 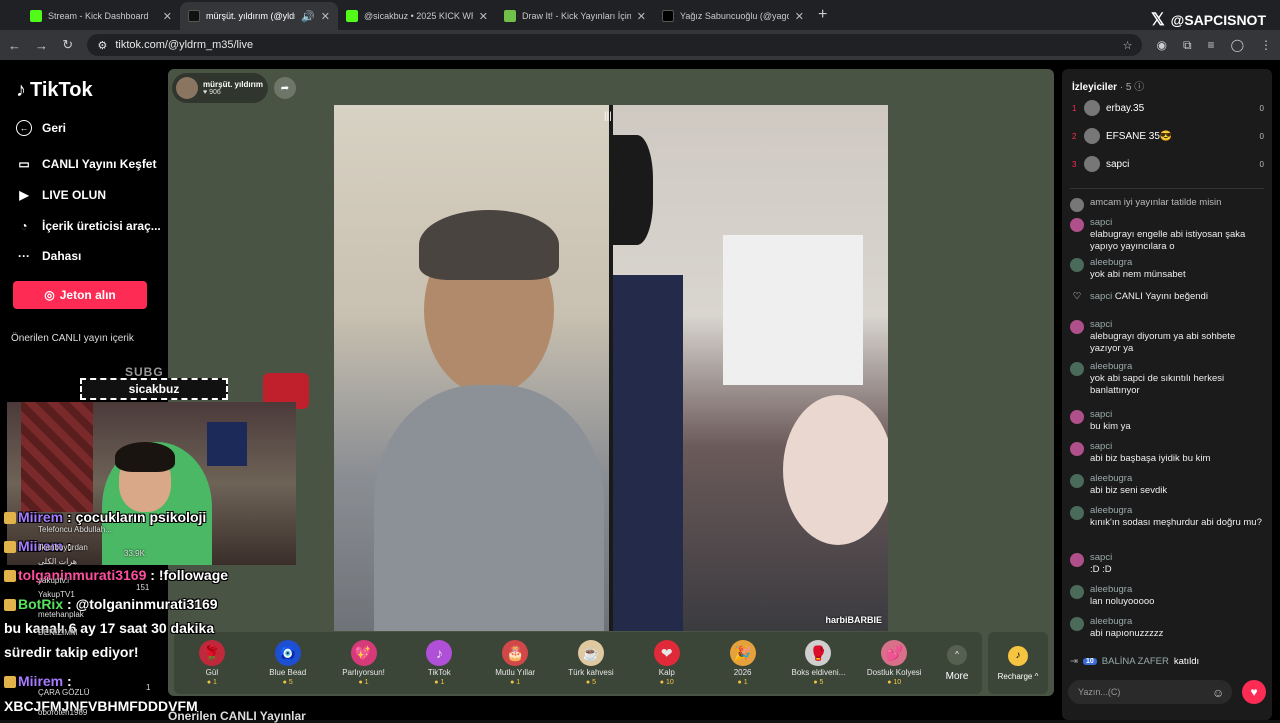 What do you see at coordinates (515, 653) in the screenshot?
I see `gift-icon: 🎂` at bounding box center [515, 653].